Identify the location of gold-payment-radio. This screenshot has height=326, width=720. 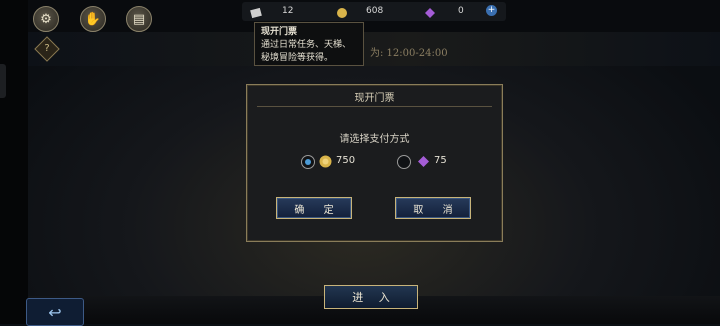
(308, 162).